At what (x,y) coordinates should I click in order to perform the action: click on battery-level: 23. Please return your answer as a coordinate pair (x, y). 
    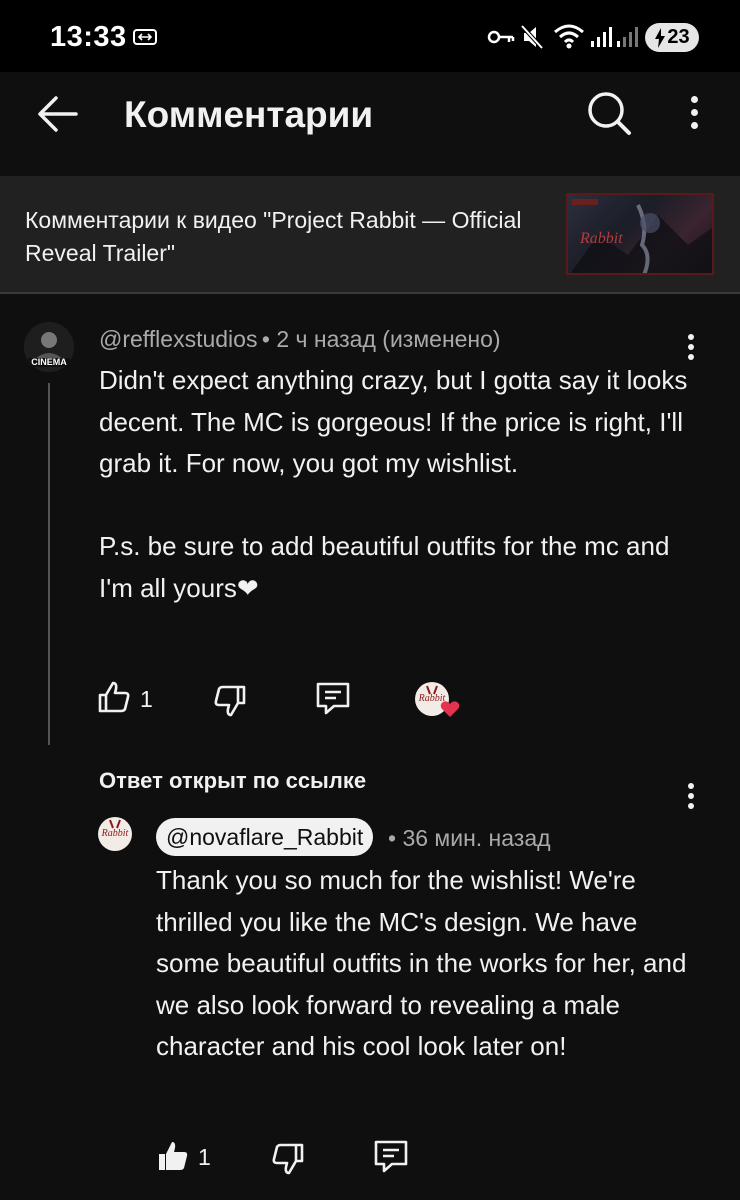
    Looking at the image, I should click on (678, 37).